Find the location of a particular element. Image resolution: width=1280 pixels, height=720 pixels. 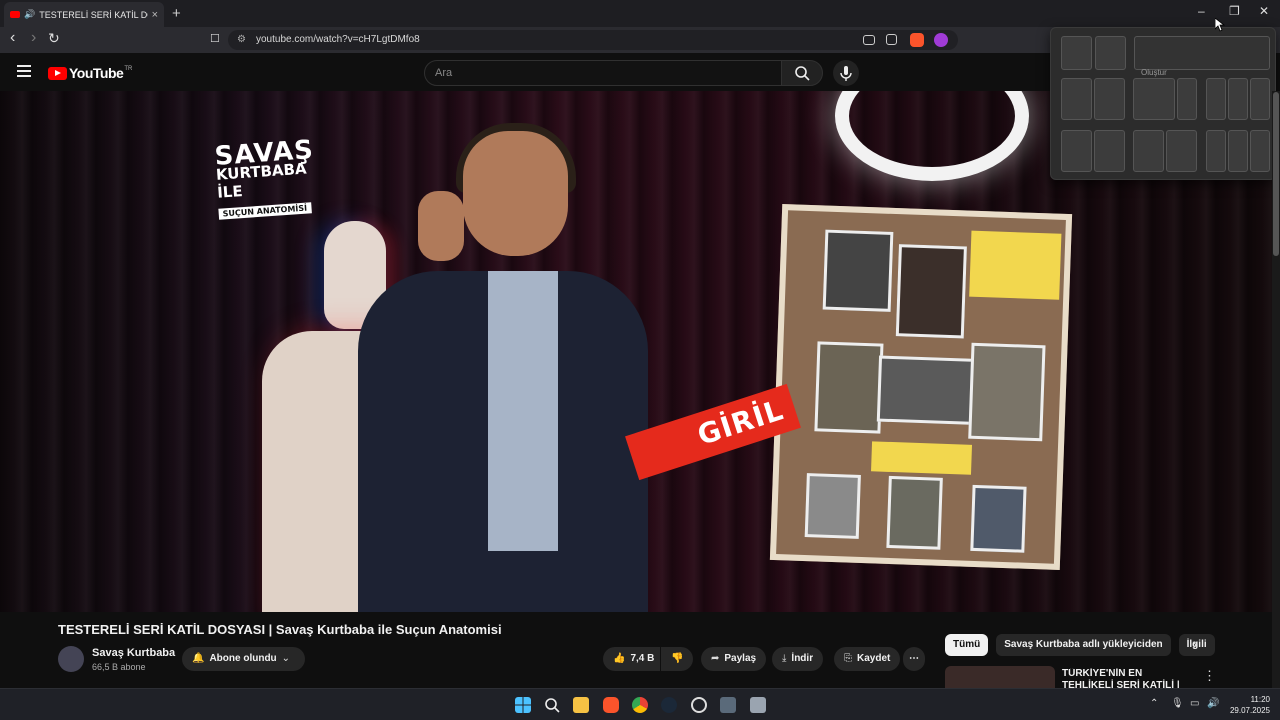

voice-search-button is located at coordinates (846, 73).